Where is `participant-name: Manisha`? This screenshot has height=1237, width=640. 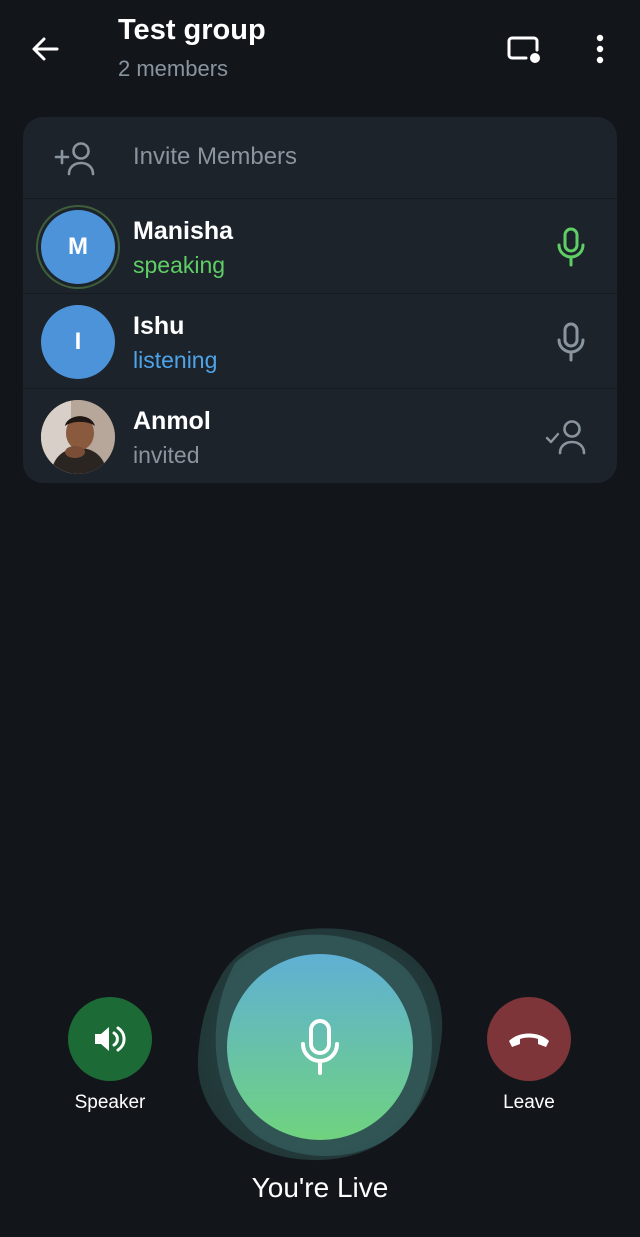
participant-name: Manisha is located at coordinates (183, 231).